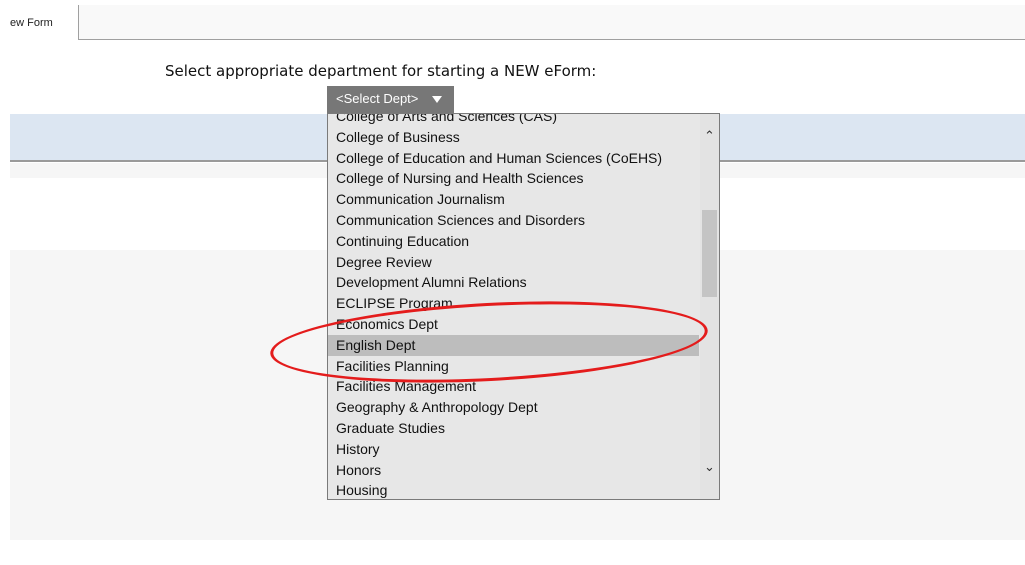 The width and height of the screenshot is (1025, 565). What do you see at coordinates (513, 220) in the screenshot?
I see `dropdown-option: Communication Sciences and Disorders` at bounding box center [513, 220].